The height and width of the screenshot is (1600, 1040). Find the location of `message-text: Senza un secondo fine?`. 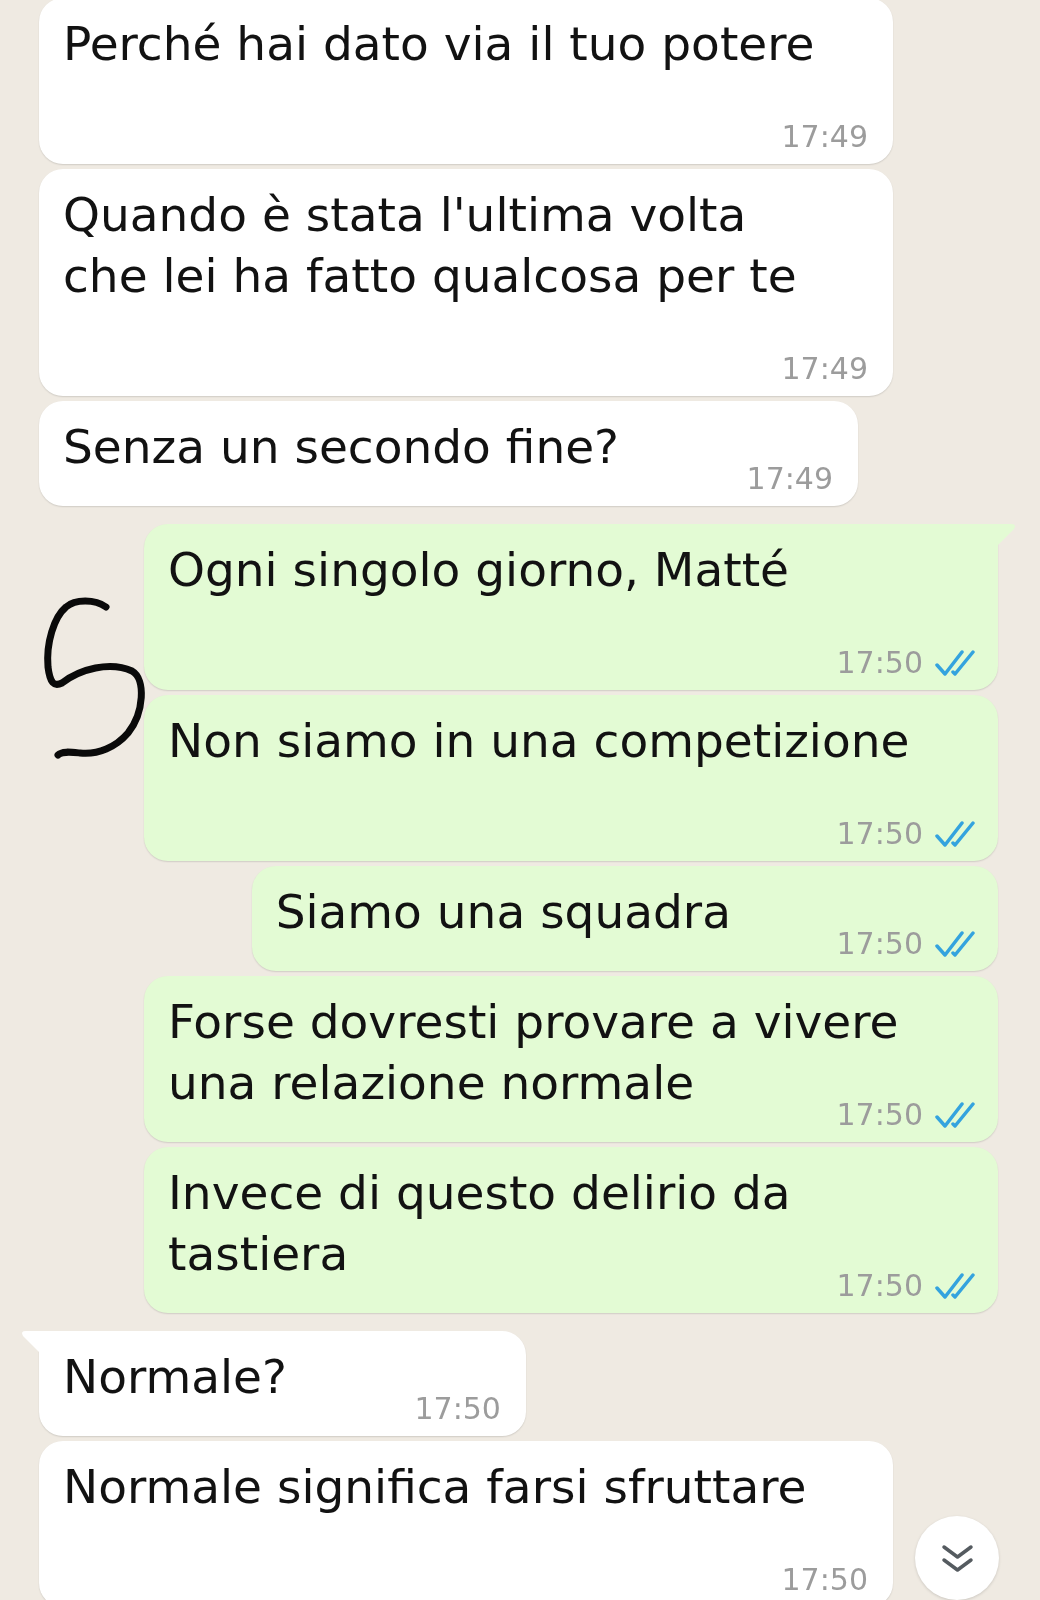

message-text: Senza un secondo fine? is located at coordinates (341, 446).